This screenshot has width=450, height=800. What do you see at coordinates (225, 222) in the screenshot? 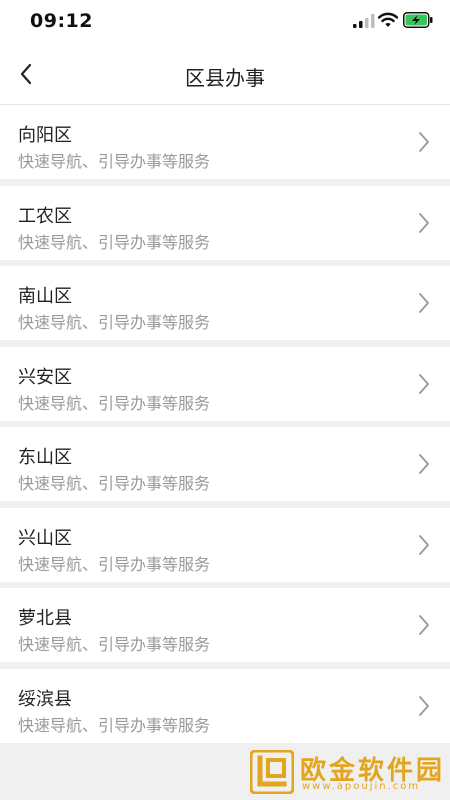
I see `list-item: 工农区 快速导航、引导办事等服务` at bounding box center [225, 222].